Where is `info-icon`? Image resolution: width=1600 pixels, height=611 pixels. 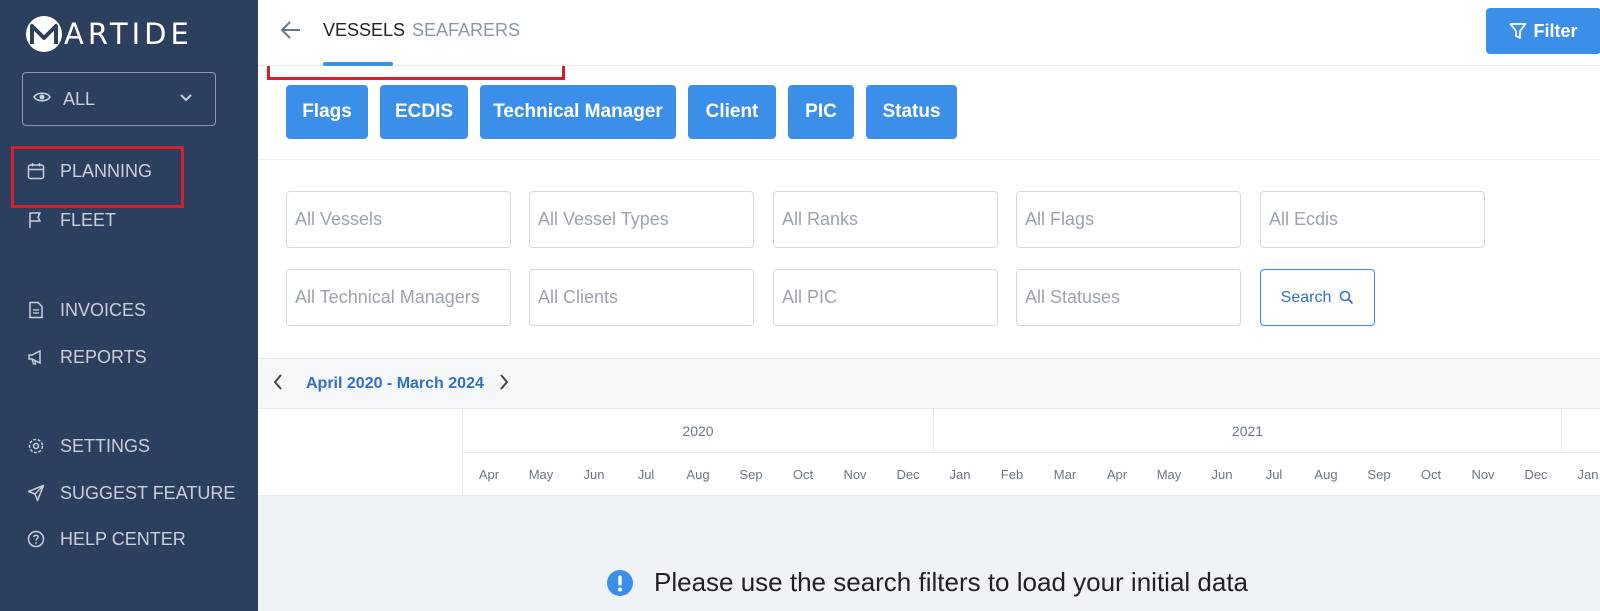
info-icon is located at coordinates (620, 583).